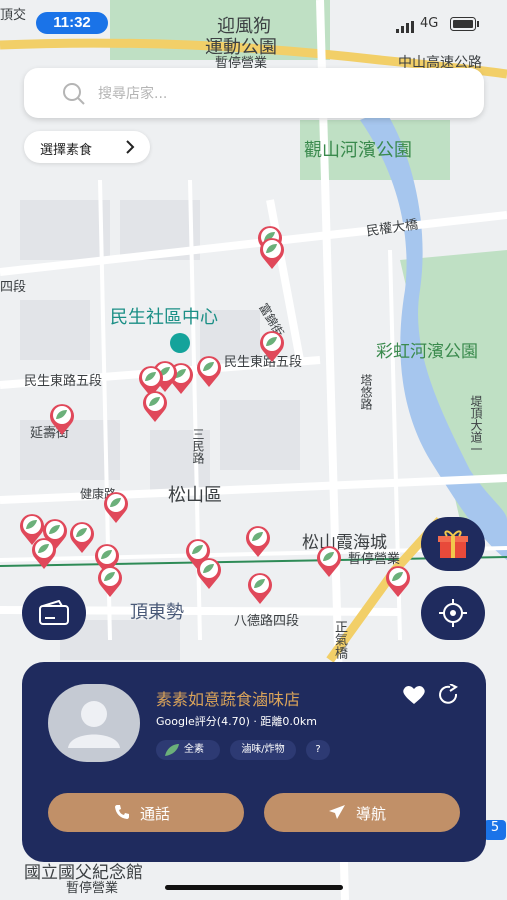 The width and height of the screenshot is (507, 900). I want to click on signal-icon, so click(406, 27).